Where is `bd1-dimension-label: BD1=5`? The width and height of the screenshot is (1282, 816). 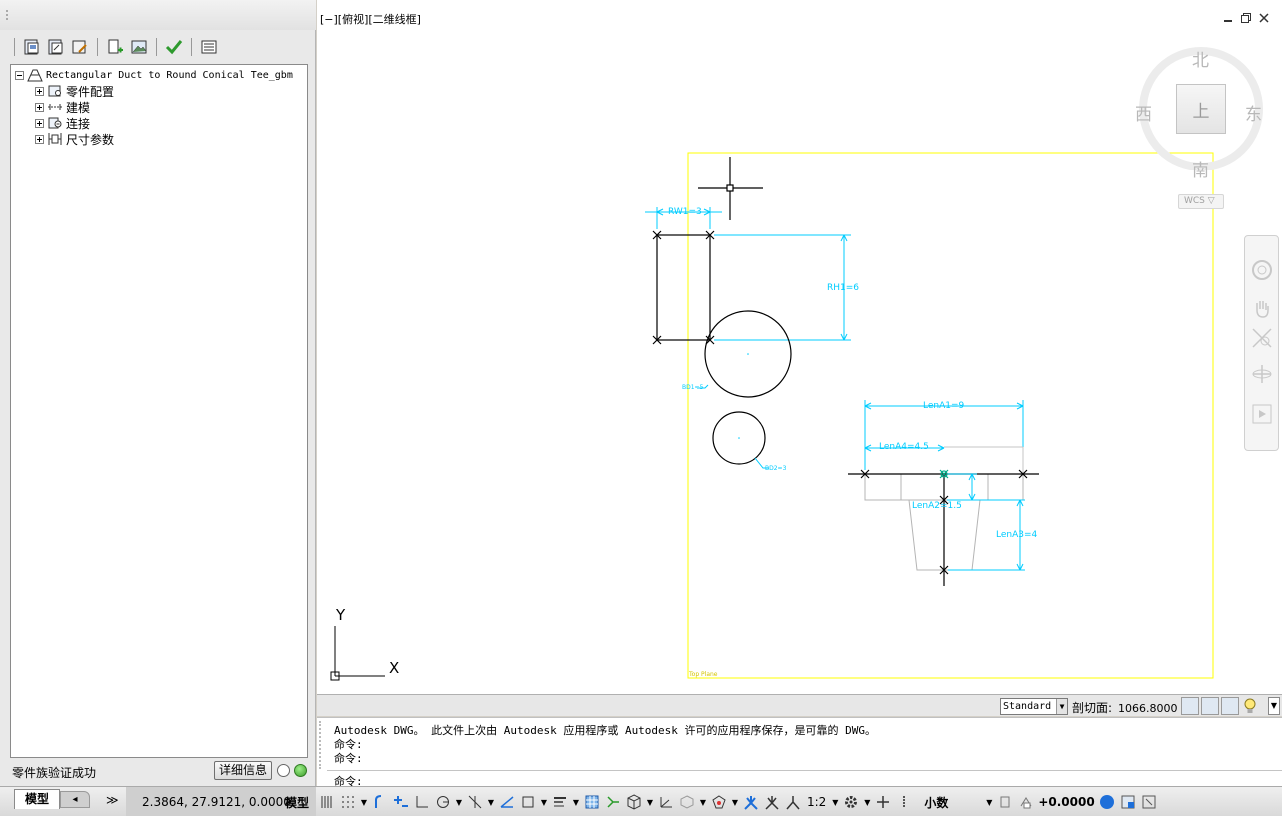 bd1-dimension-label: BD1=5 is located at coordinates (692, 387).